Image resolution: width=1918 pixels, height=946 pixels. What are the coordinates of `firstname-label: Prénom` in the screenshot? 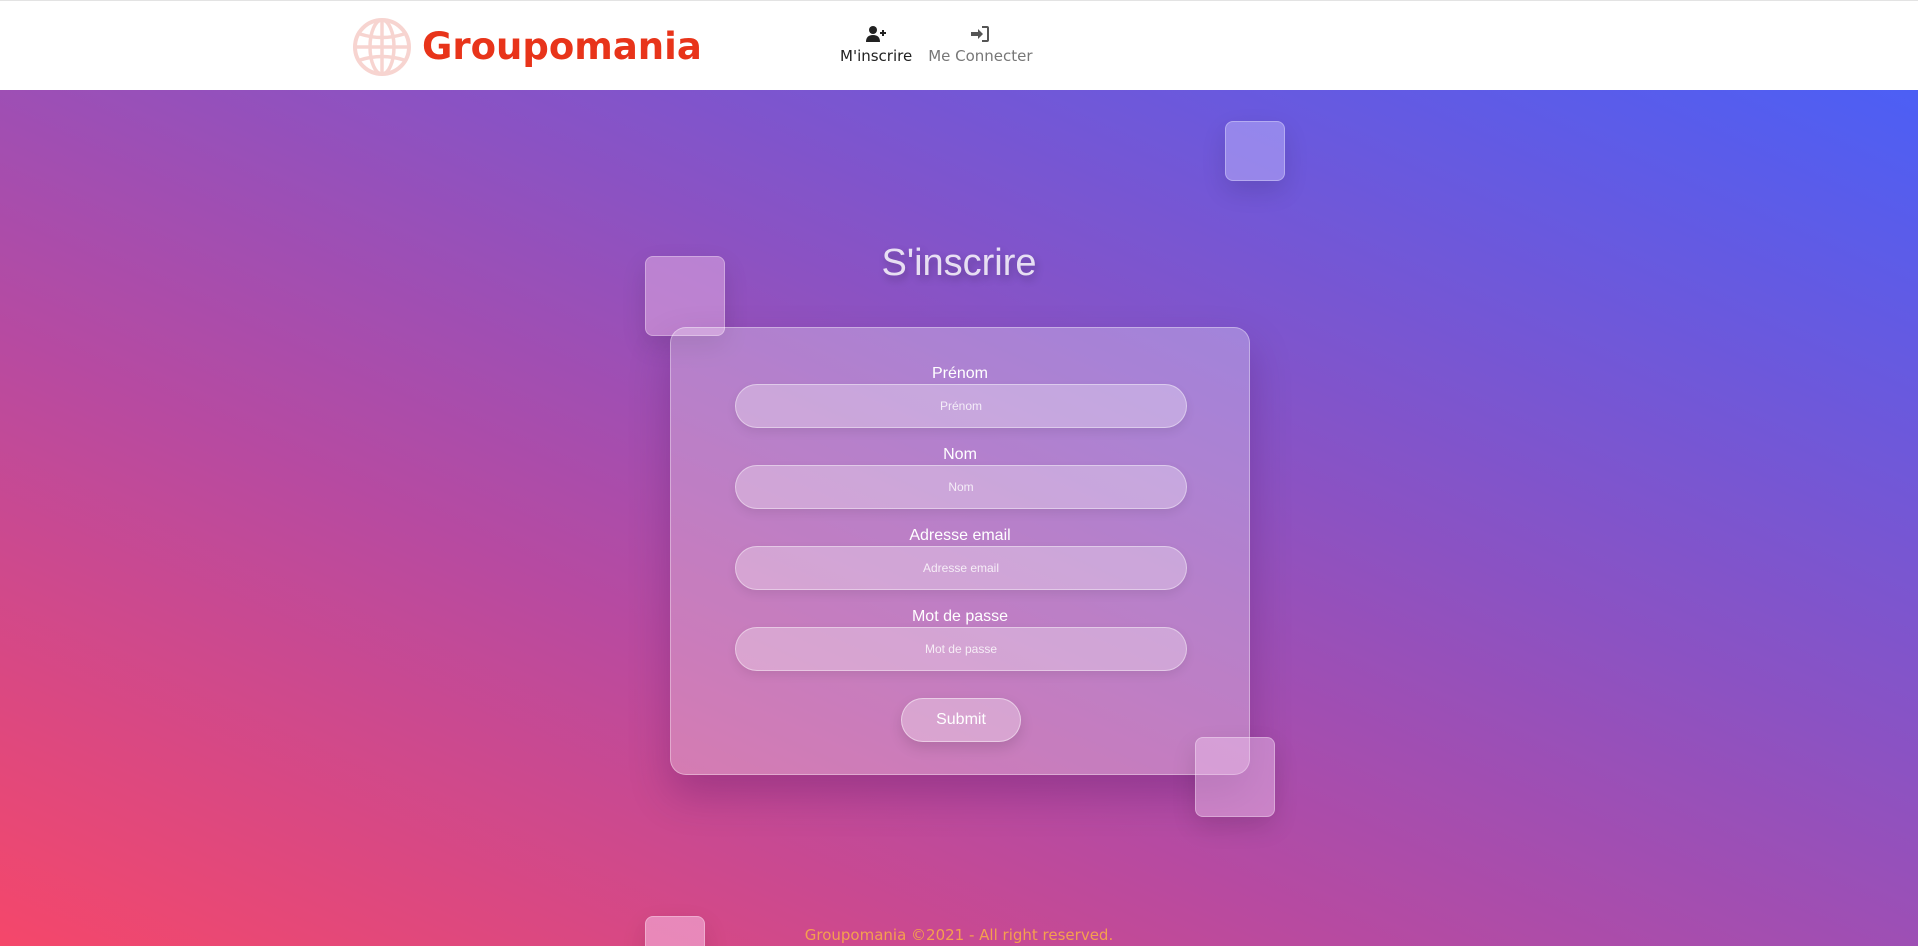 It's located at (960, 373).